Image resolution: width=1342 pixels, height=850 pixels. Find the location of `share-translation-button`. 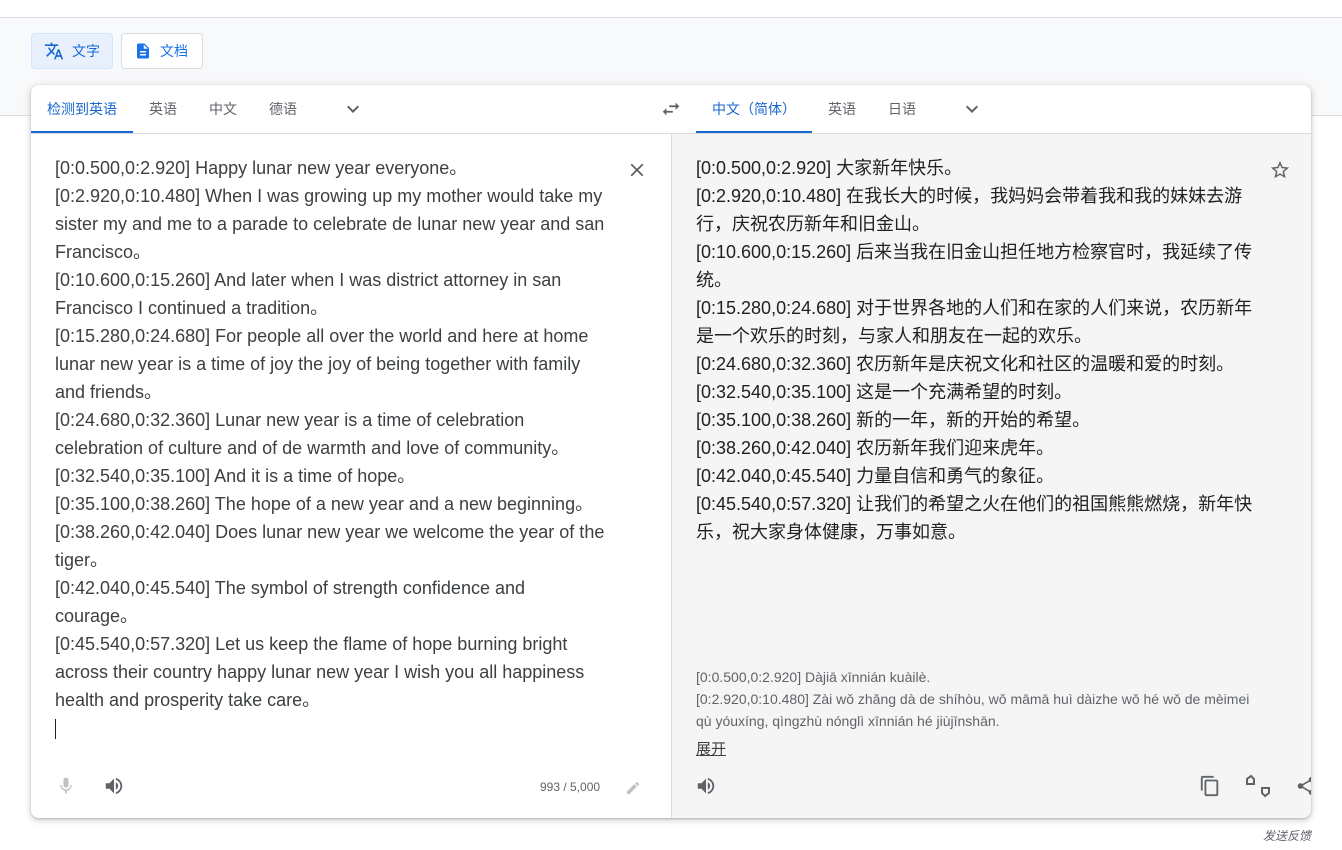

share-translation-button is located at coordinates (1300, 786).